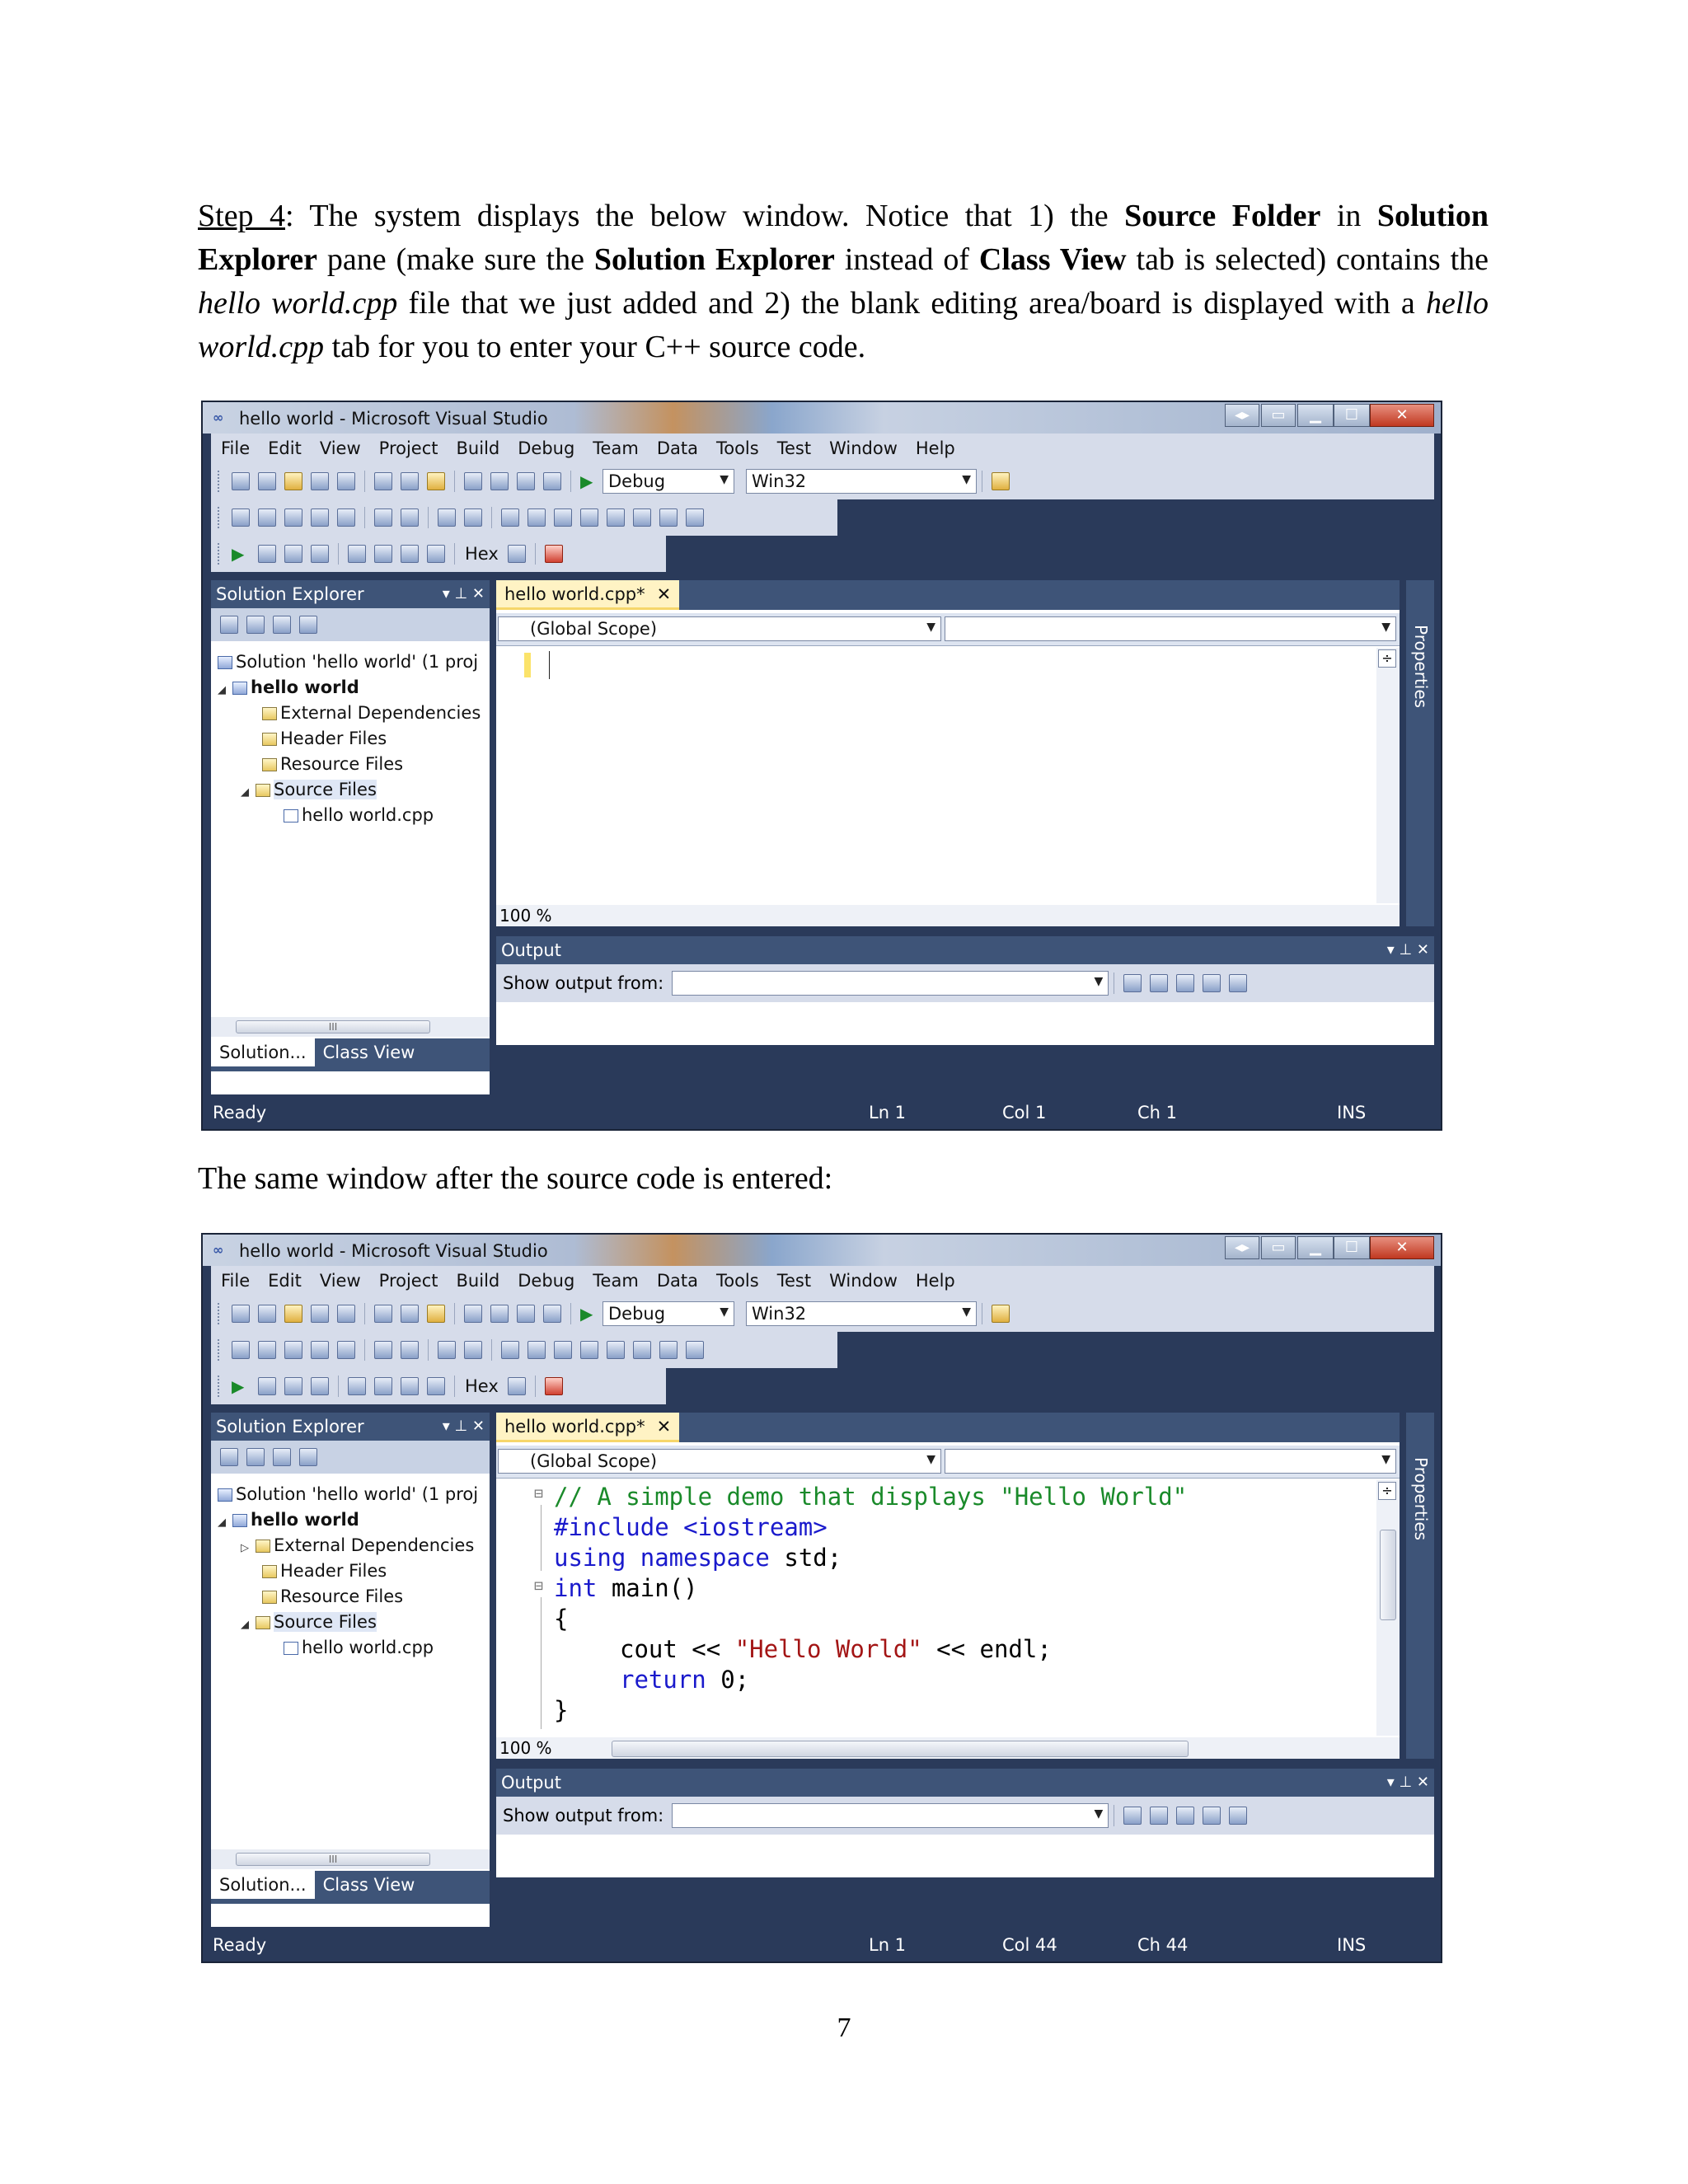  I want to click on next-bookmark-icon, so click(563, 518).